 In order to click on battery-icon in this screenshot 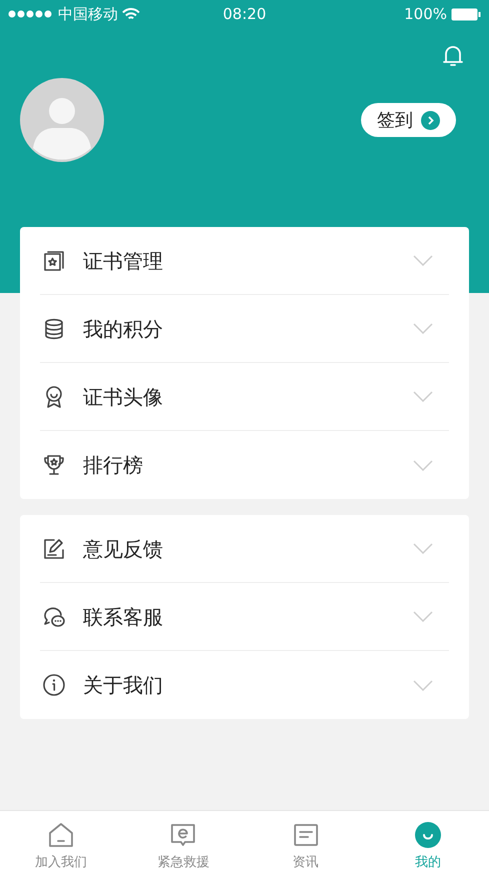, I will do `click(466, 14)`.